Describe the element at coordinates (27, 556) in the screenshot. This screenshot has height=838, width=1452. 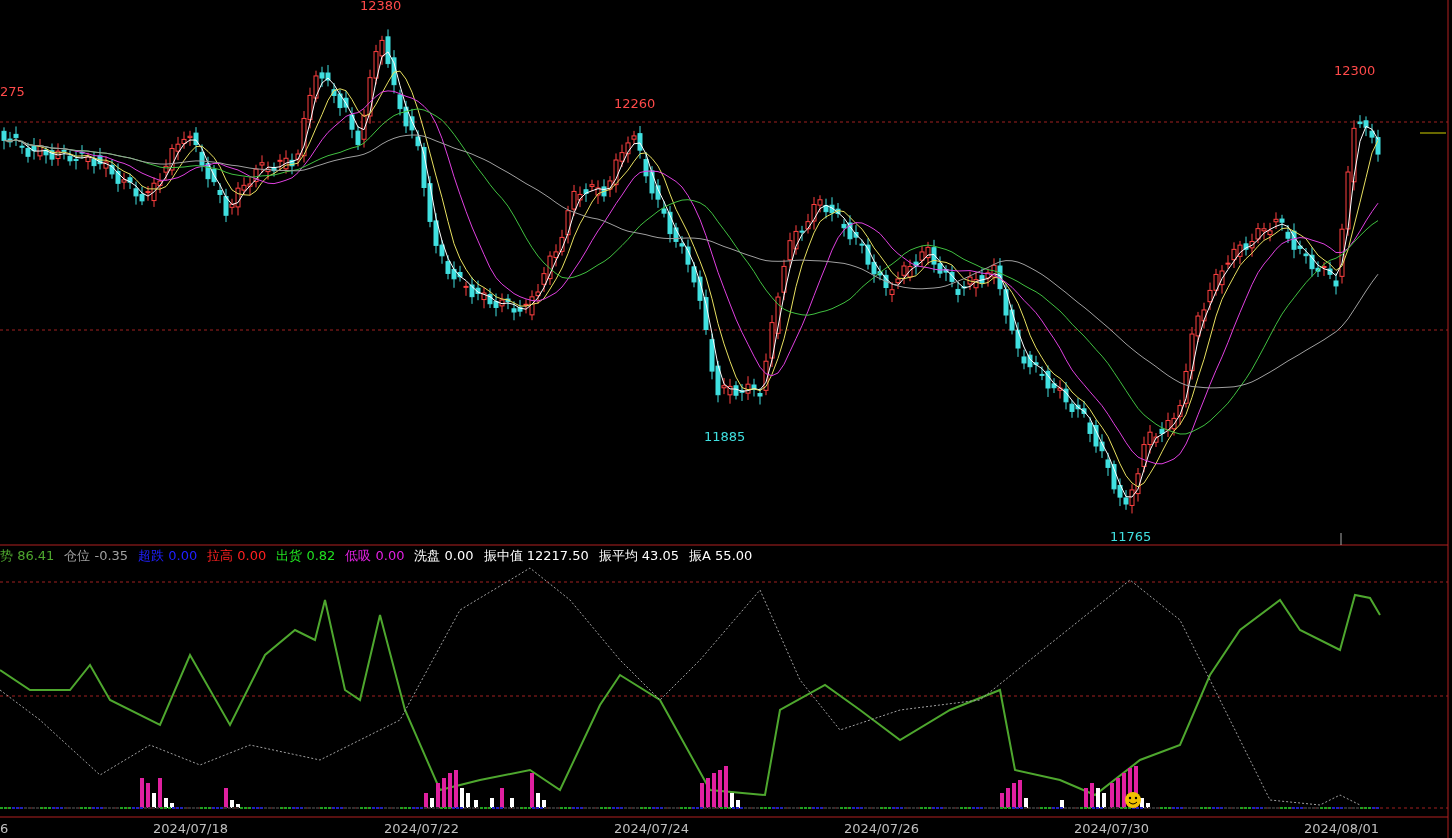
I see `indicator-value: 势 86.41` at that location.